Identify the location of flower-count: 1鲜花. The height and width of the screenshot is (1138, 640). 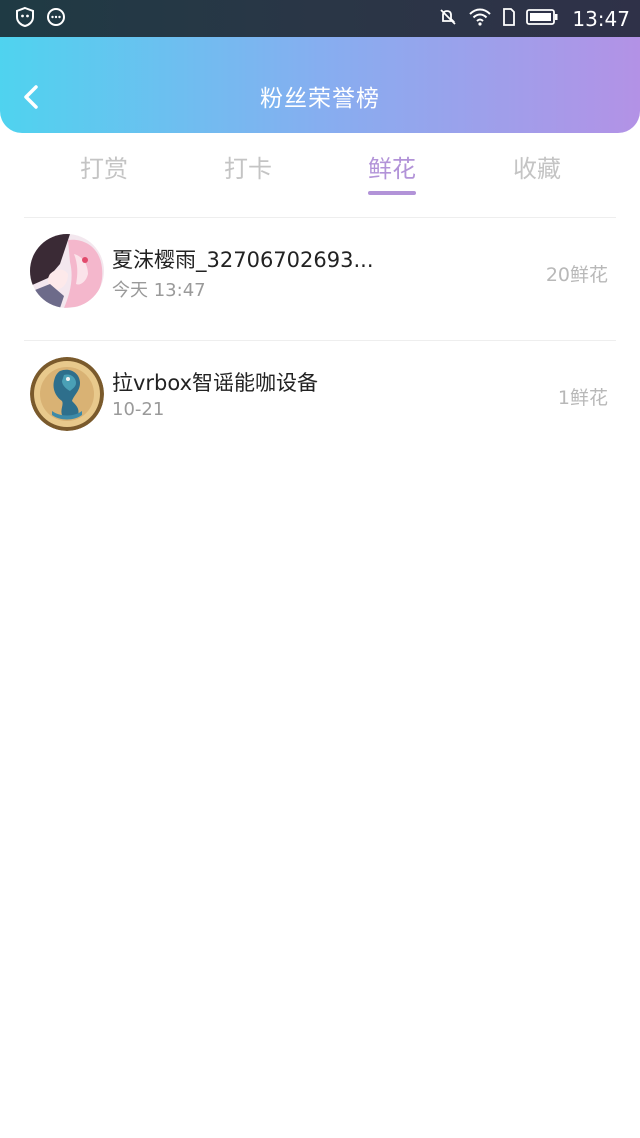
(582, 398).